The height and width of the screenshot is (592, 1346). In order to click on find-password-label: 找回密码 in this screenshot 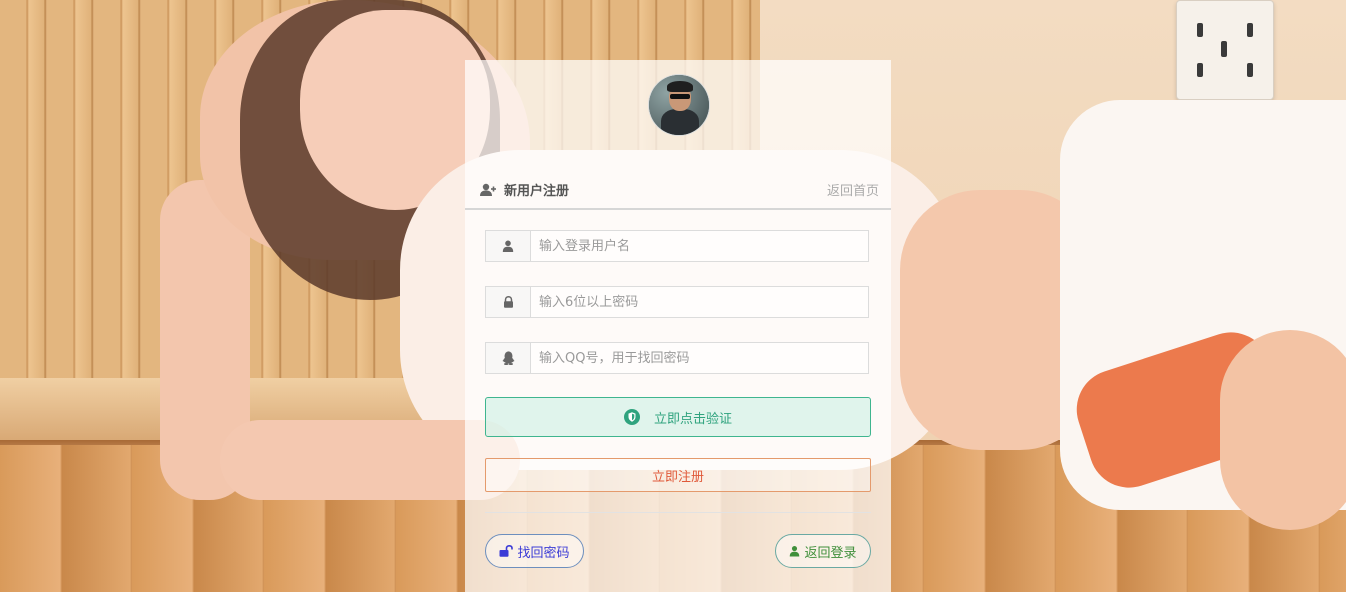, I will do `click(543, 553)`.